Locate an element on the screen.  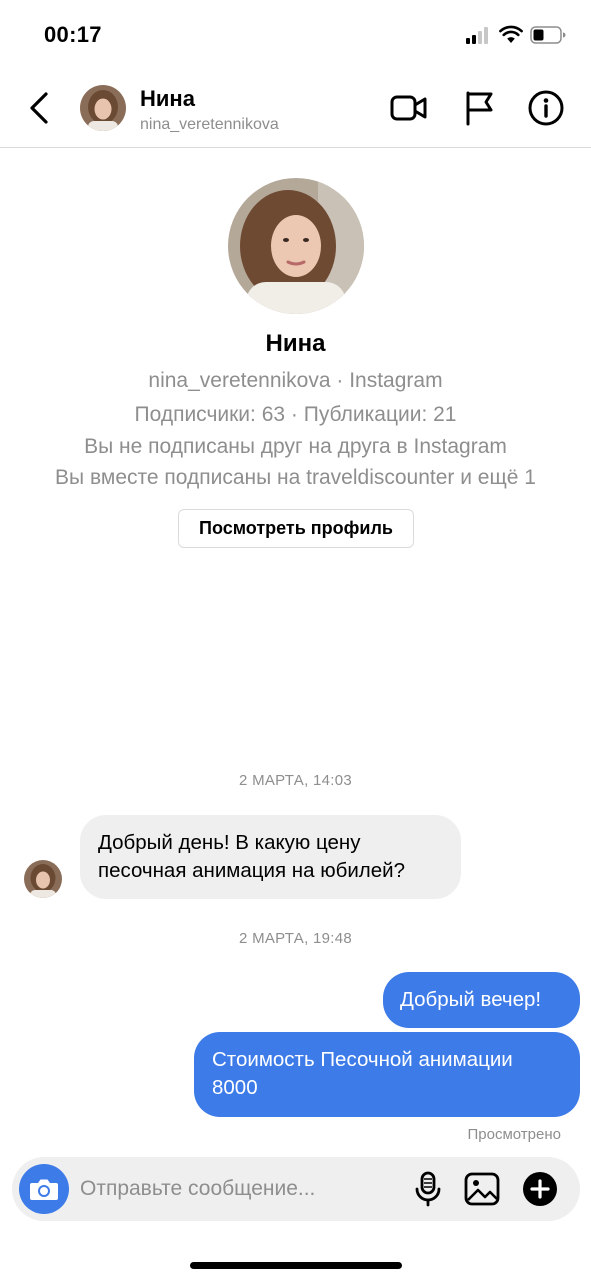
message-composer is located at coordinates (296, 1189).